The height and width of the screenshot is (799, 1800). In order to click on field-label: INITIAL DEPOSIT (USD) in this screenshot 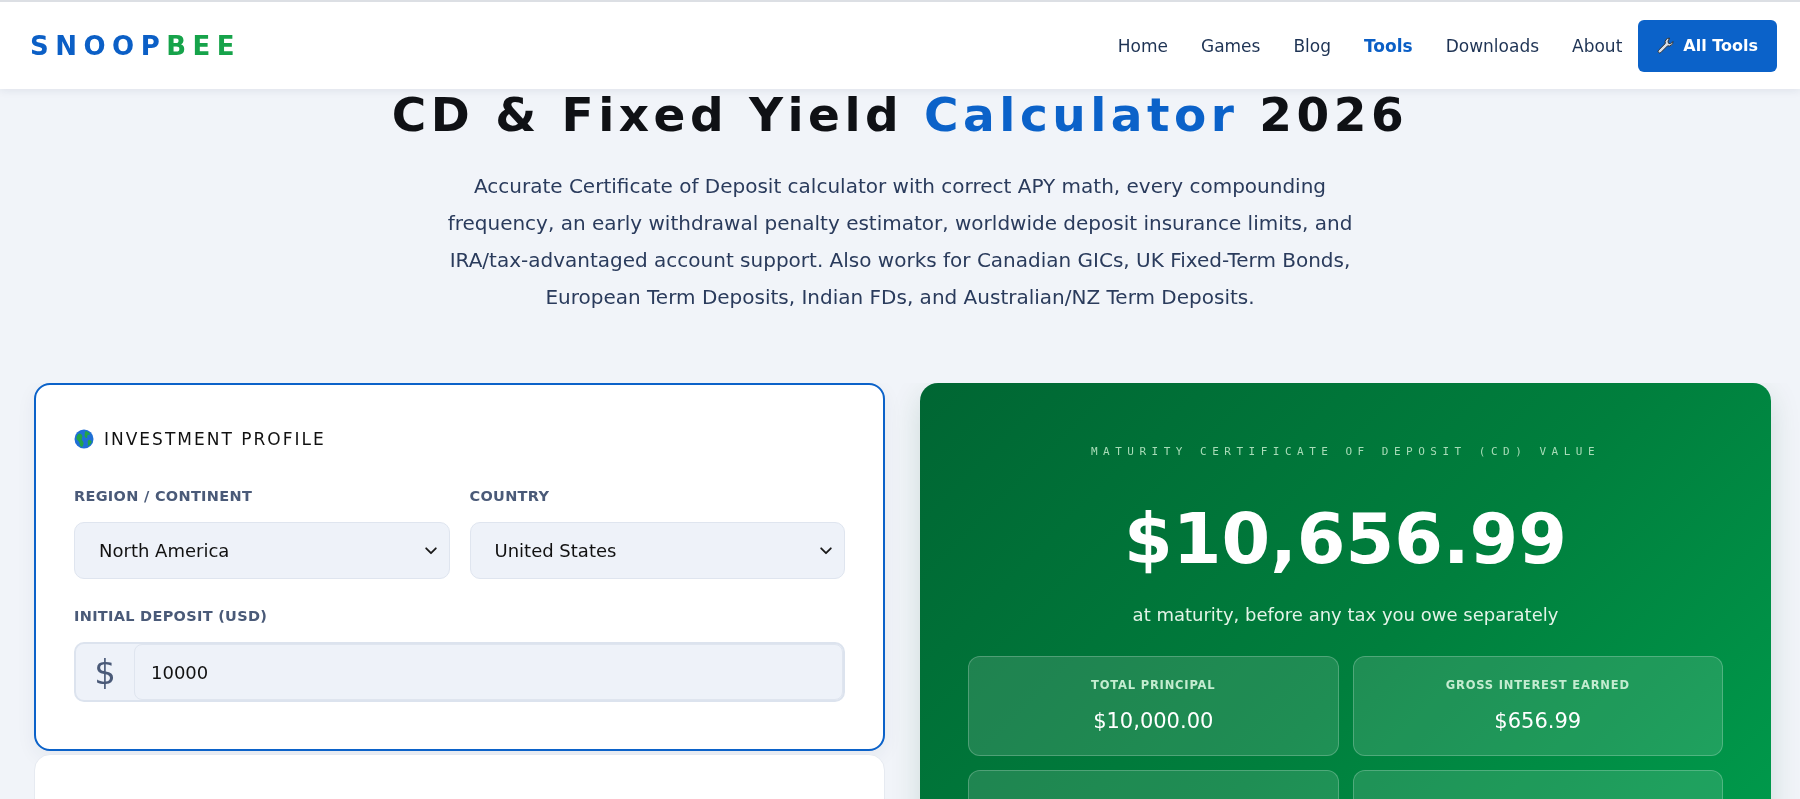, I will do `click(171, 616)`.